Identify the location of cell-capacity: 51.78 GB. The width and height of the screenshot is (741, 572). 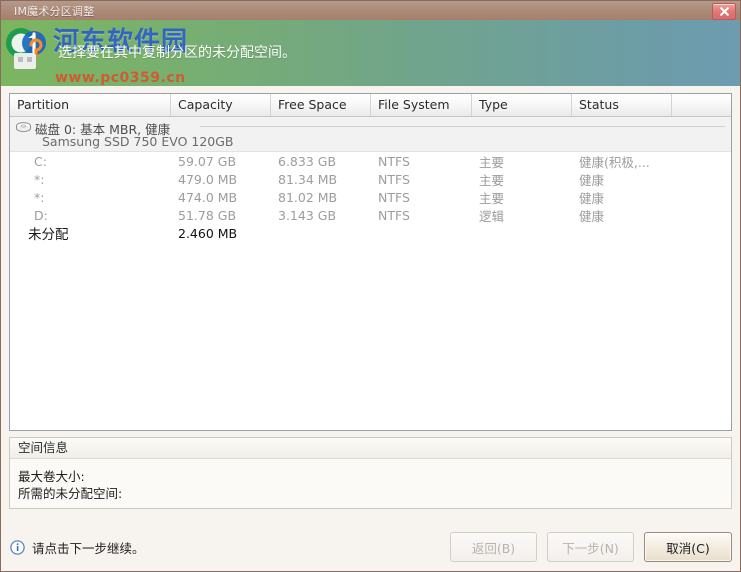
(207, 215).